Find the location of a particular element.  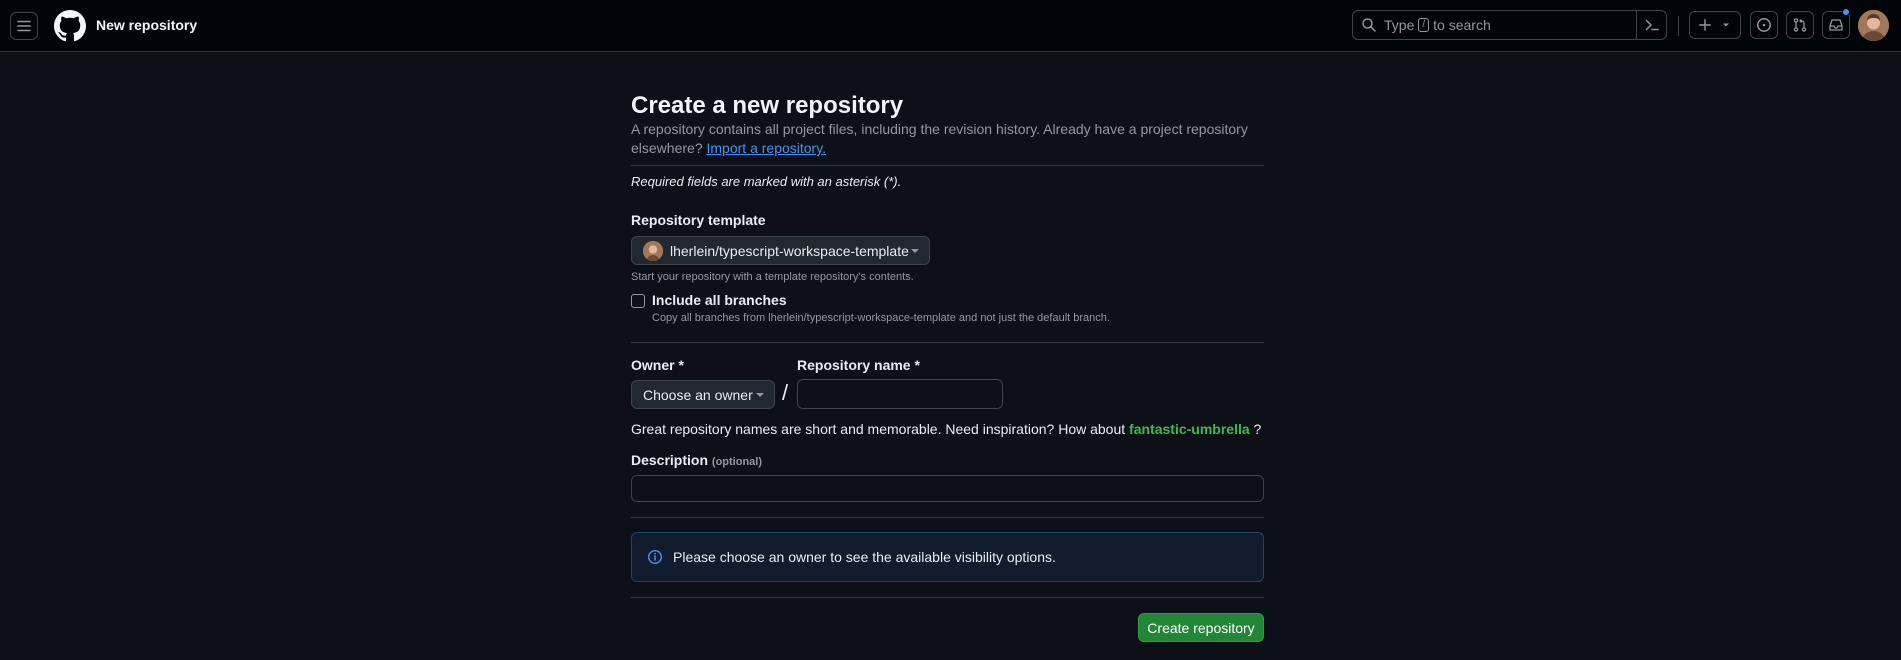

search-shortcut-key: / is located at coordinates (1424, 25).